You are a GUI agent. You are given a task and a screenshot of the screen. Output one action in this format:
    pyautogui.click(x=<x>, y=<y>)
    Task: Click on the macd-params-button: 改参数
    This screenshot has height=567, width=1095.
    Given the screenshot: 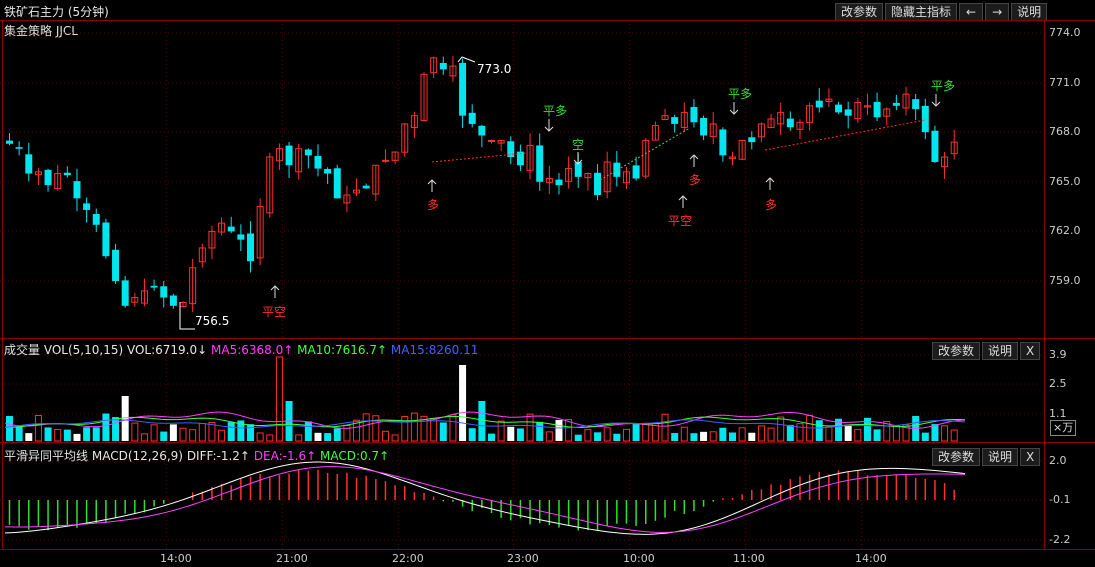 What is the action you would take?
    pyautogui.click(x=956, y=457)
    